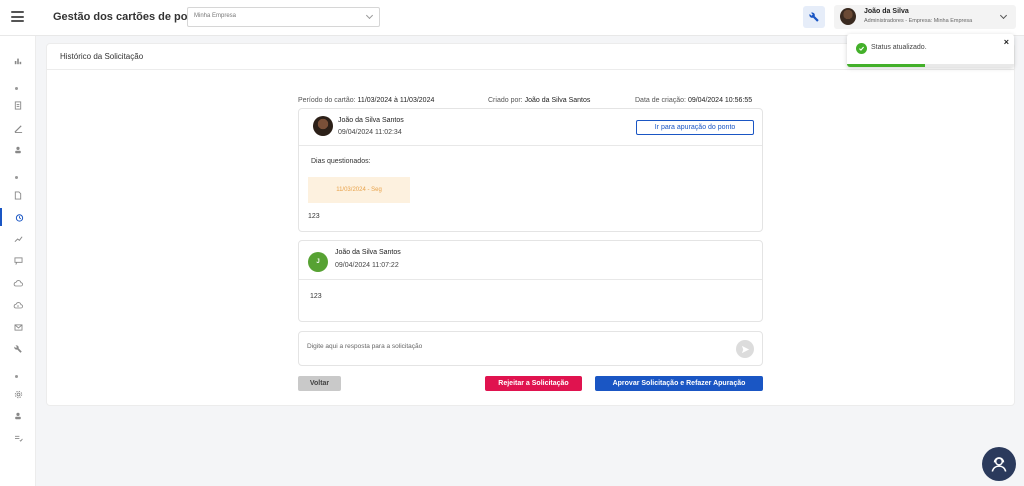 This screenshot has height=486, width=1024. What do you see at coordinates (18, 305) in the screenshot?
I see `cloud-upload-icon` at bounding box center [18, 305].